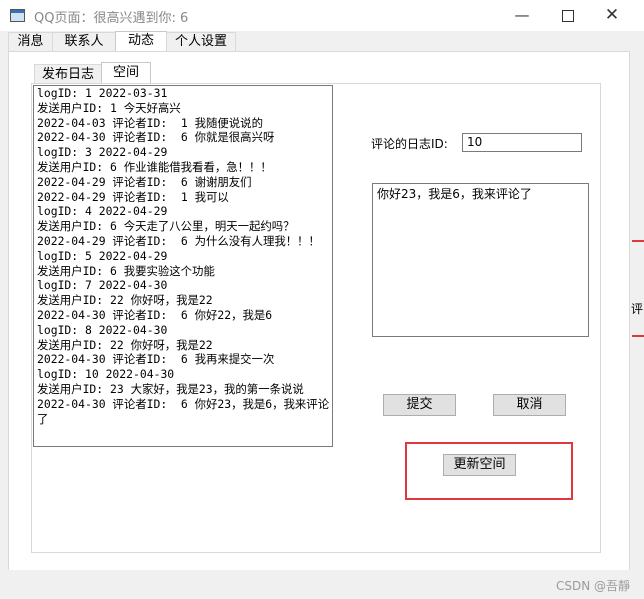 The image size is (644, 599). What do you see at coordinates (419, 405) in the screenshot?
I see `submit-button: 提交` at bounding box center [419, 405].